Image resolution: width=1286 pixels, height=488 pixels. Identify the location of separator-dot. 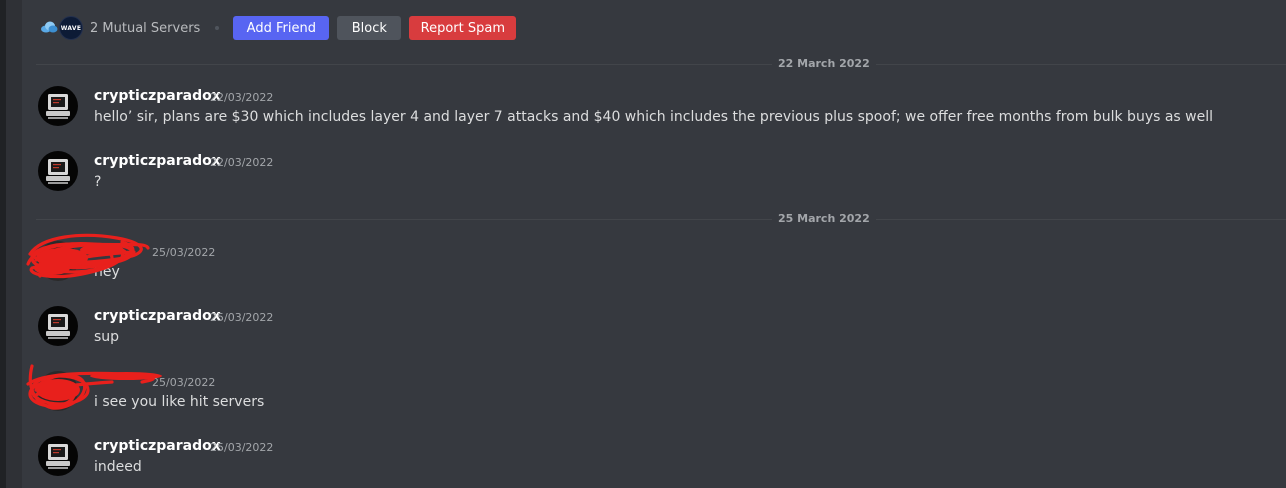
(217, 28).